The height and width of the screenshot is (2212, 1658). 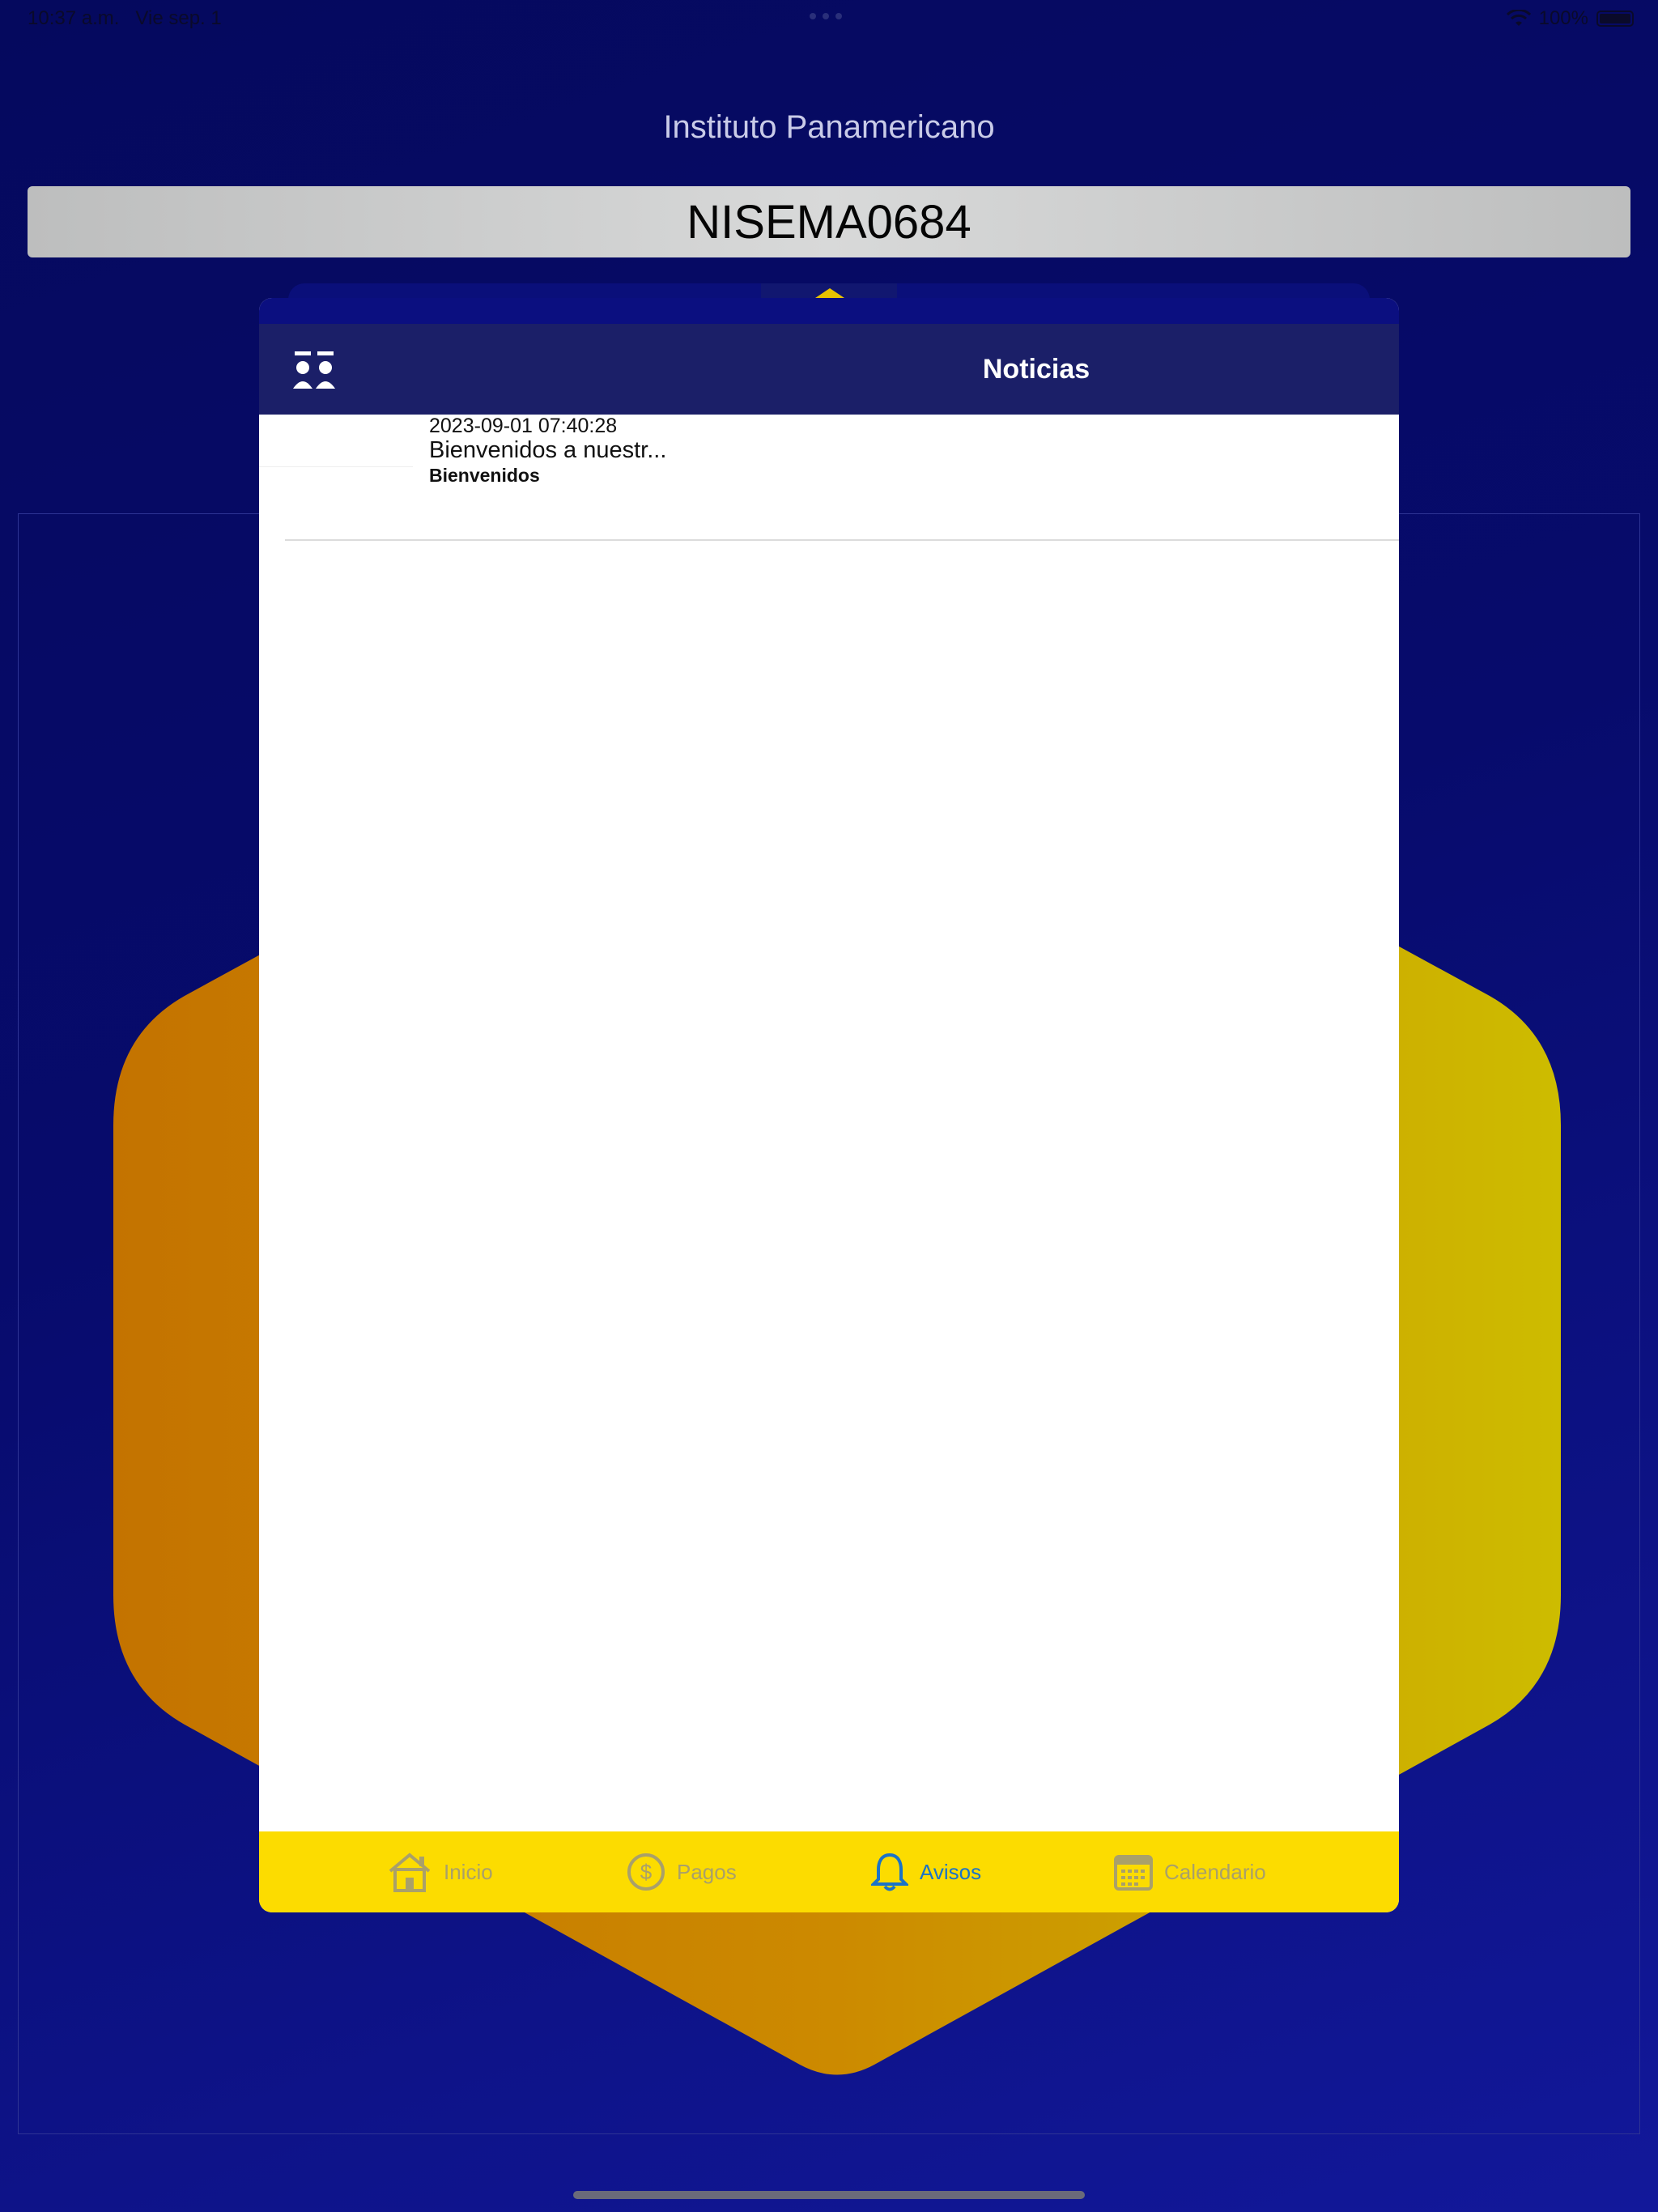 I want to click on calendar-icon, so click(x=1133, y=1873).